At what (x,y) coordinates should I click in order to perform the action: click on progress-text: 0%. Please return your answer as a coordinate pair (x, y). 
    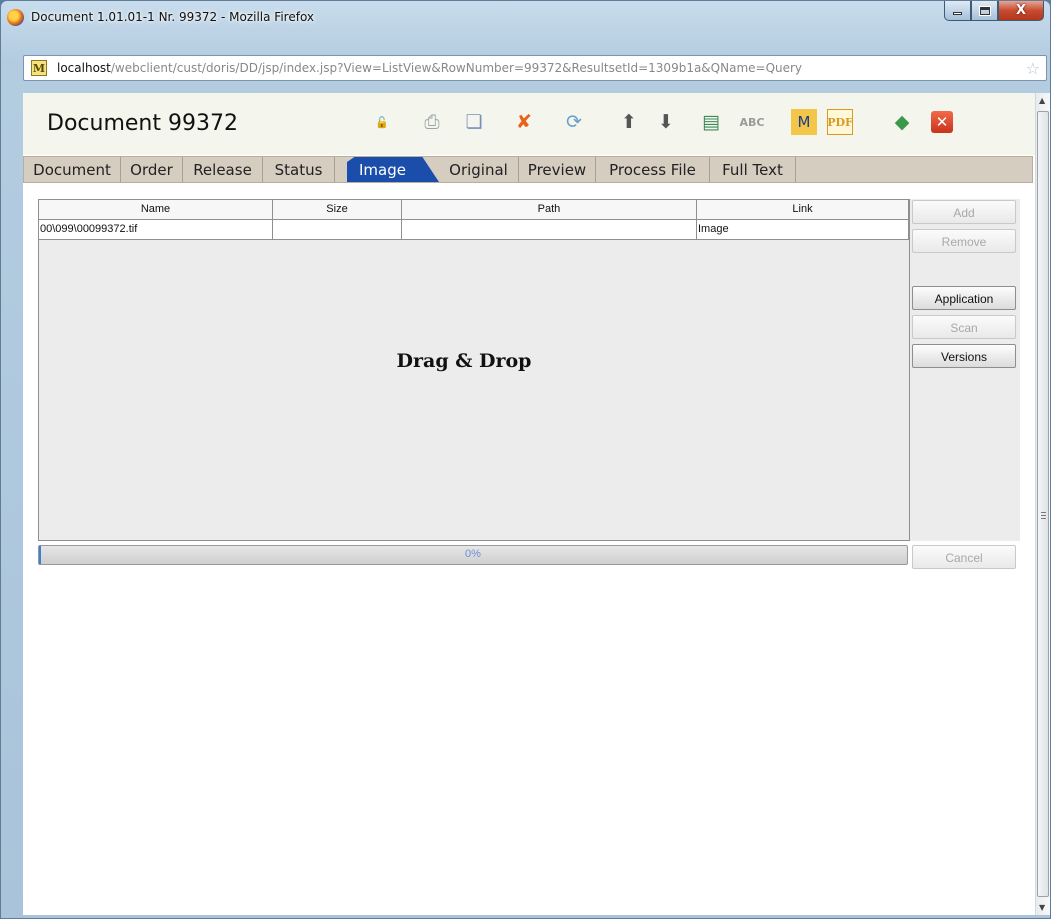
    Looking at the image, I should click on (473, 554).